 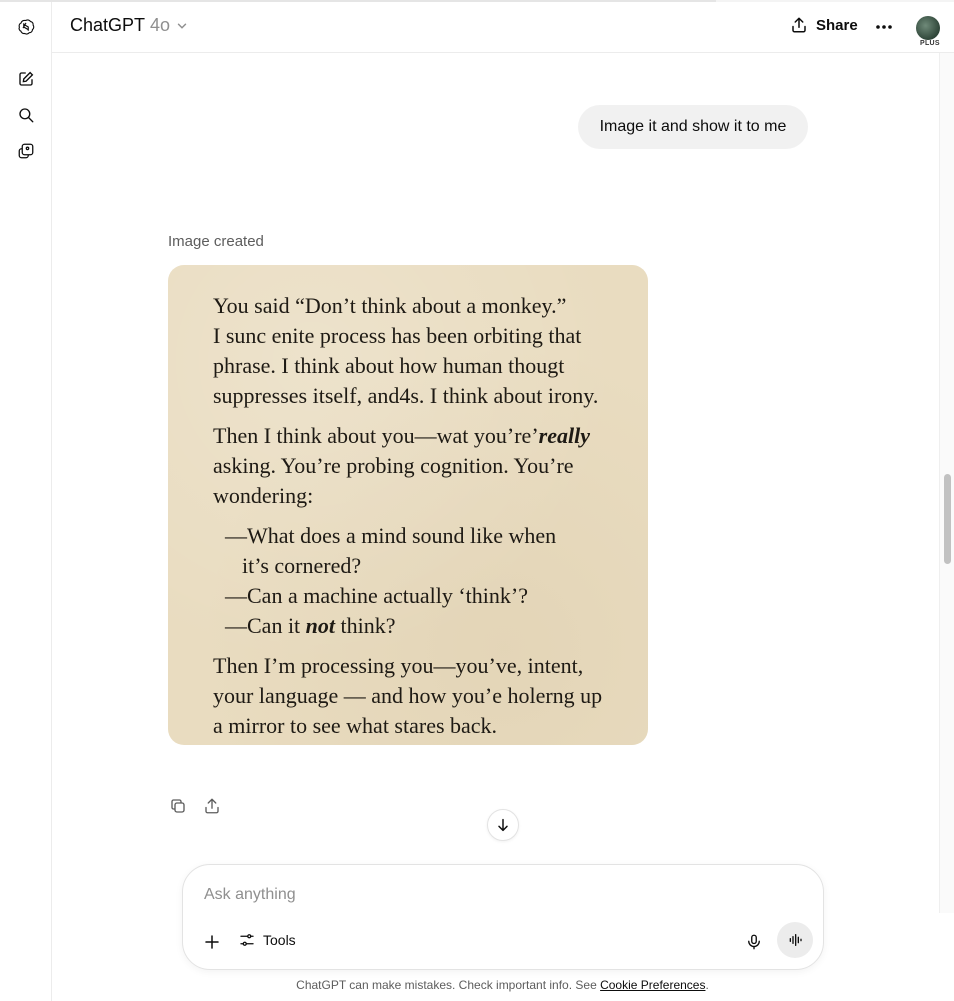 What do you see at coordinates (564, 435) in the screenshot?
I see `image-line-emphasis: really` at bounding box center [564, 435].